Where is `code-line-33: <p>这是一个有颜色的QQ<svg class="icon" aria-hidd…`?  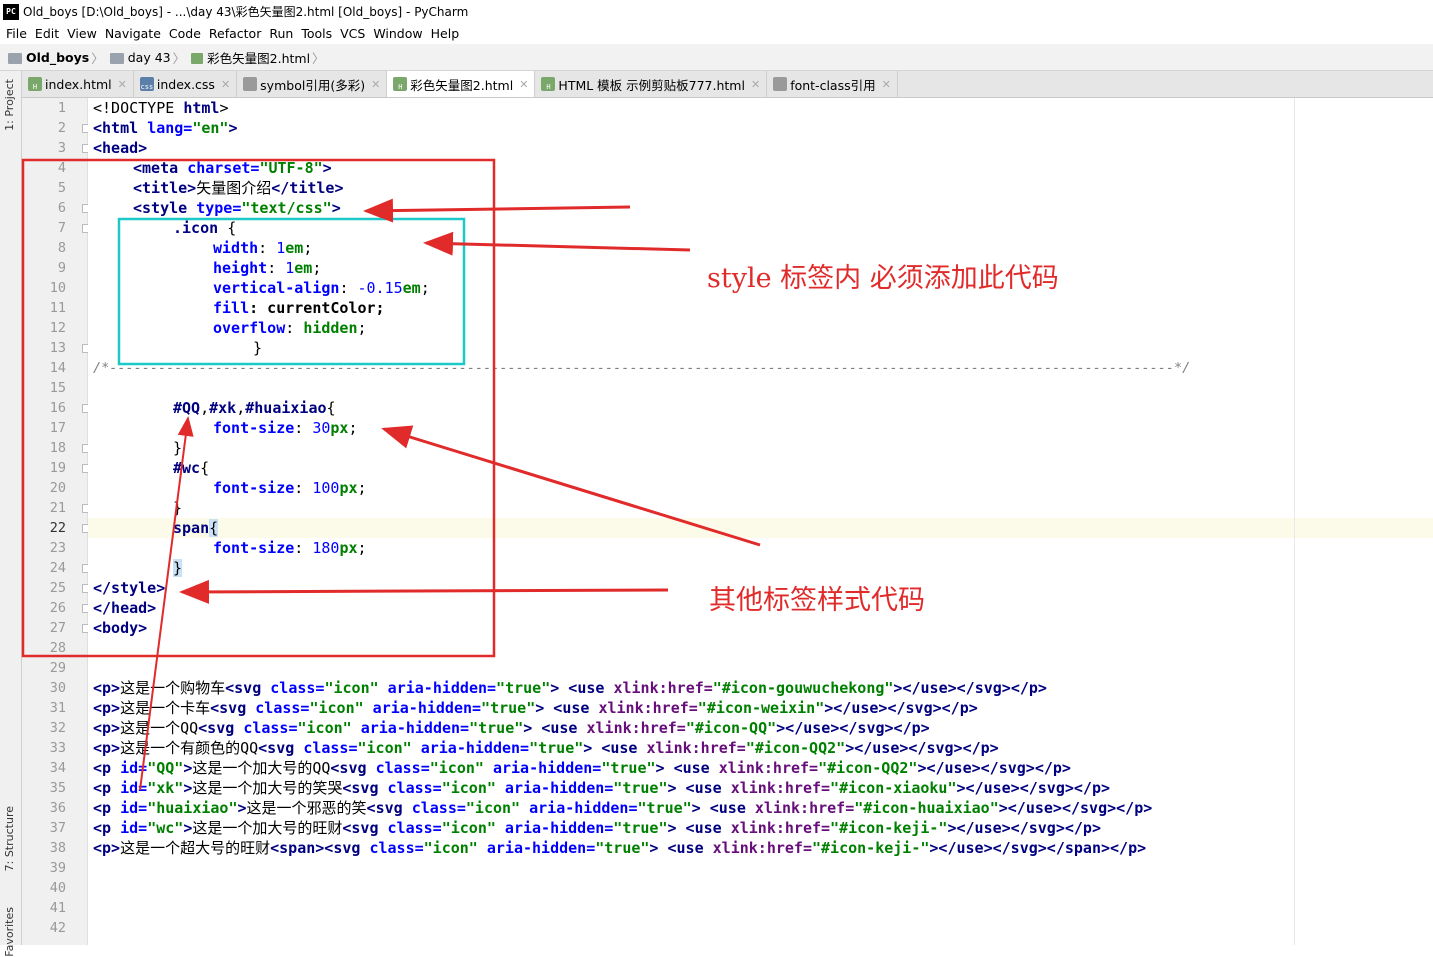 code-line-33: <p>这是一个有颜色的QQ<svg class="icon" aria-hidd… is located at coordinates (546, 748).